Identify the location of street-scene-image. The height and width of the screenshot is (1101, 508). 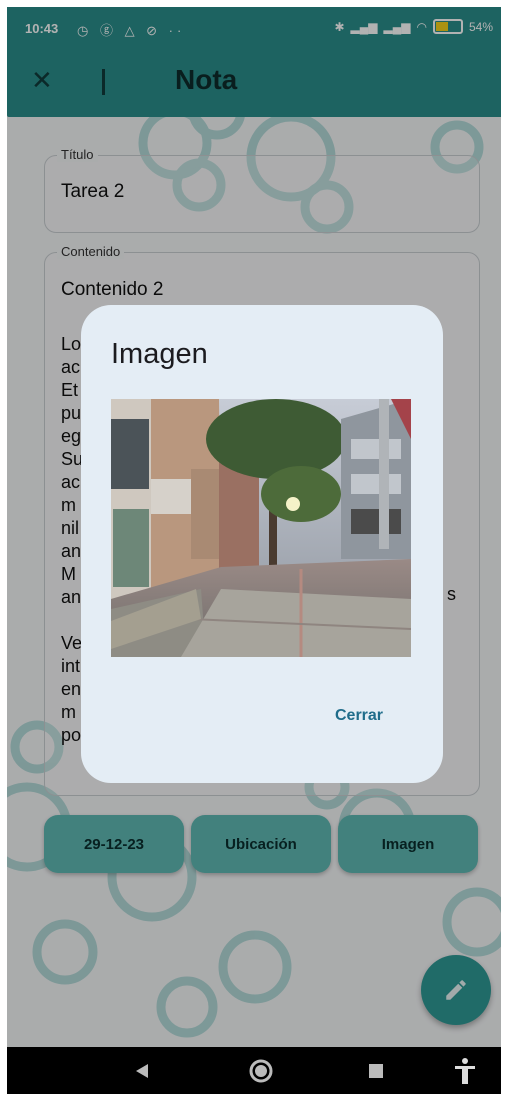
(261, 528).